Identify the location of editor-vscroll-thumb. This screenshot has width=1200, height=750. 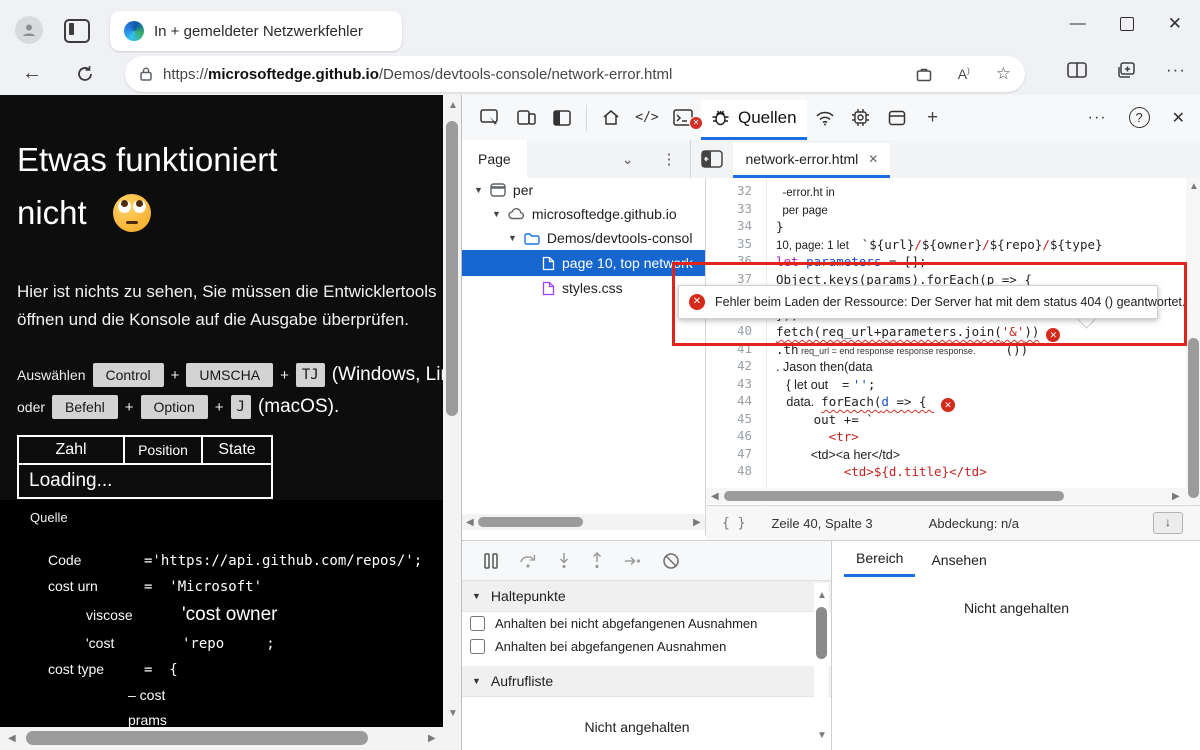
(1193, 418).